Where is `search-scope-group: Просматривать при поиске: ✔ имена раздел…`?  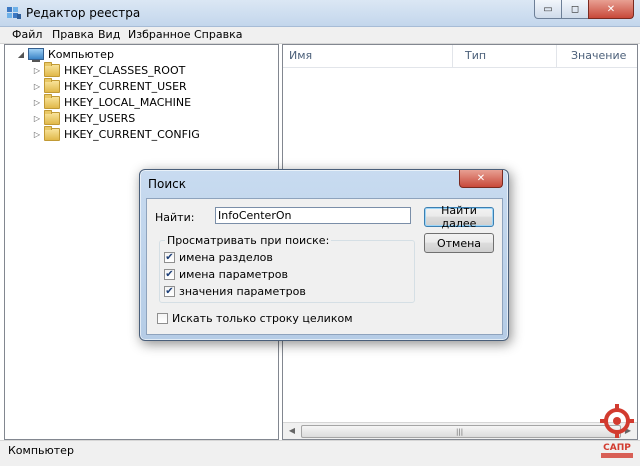 search-scope-group: Просматривать при поиске: ✔ имена раздел… is located at coordinates (287, 268).